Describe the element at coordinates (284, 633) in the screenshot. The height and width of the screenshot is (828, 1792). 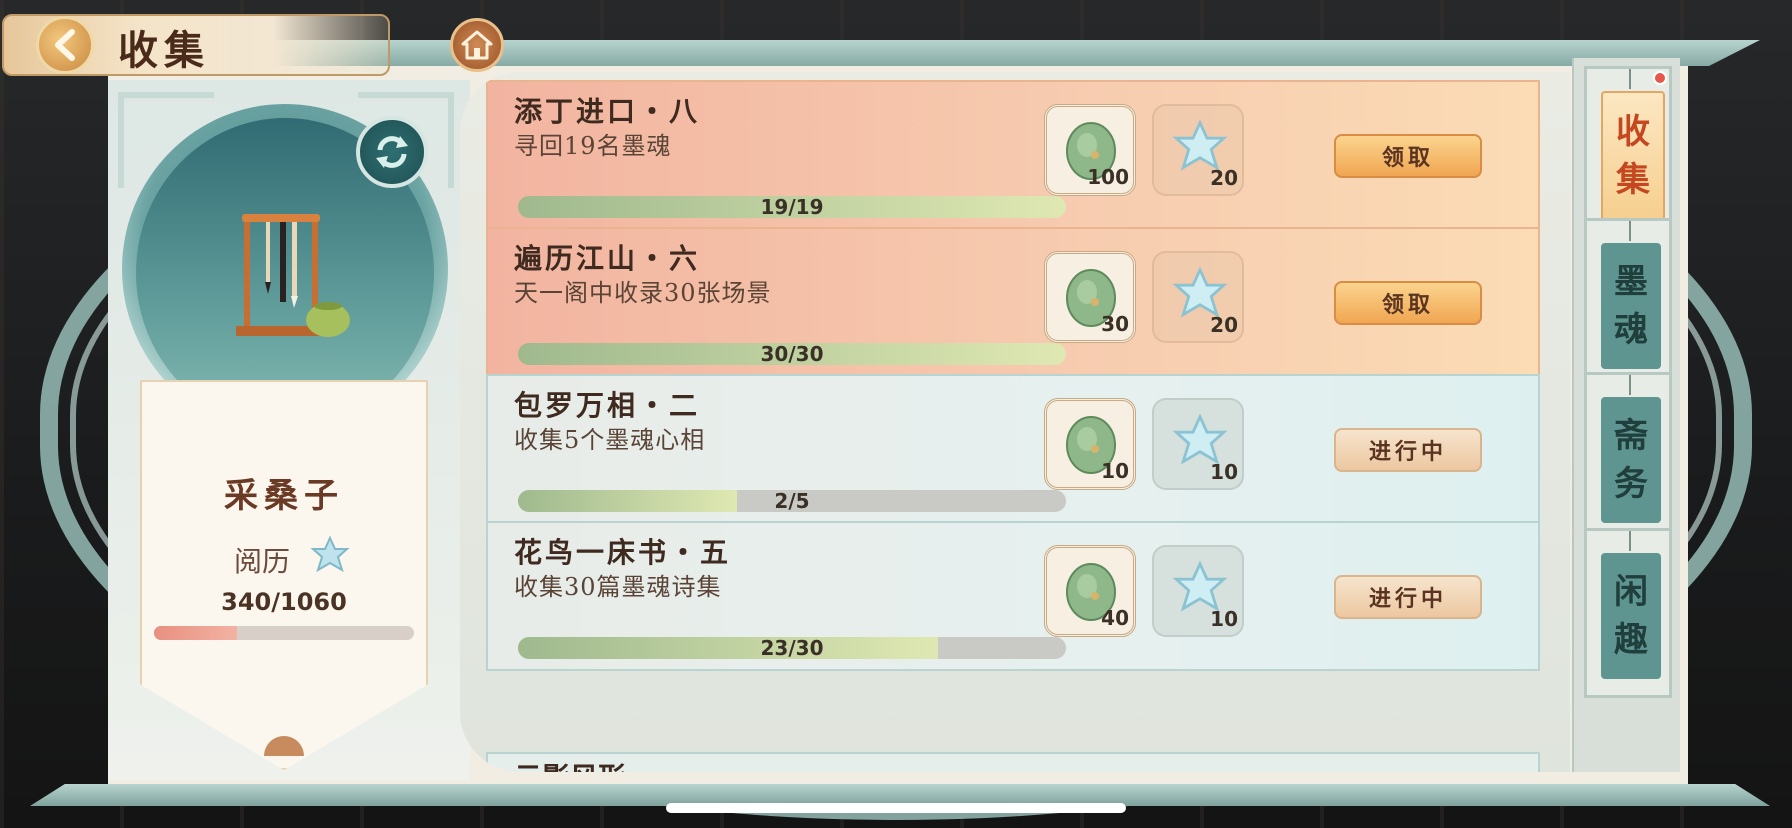
I see `exp-progress-bar` at that location.